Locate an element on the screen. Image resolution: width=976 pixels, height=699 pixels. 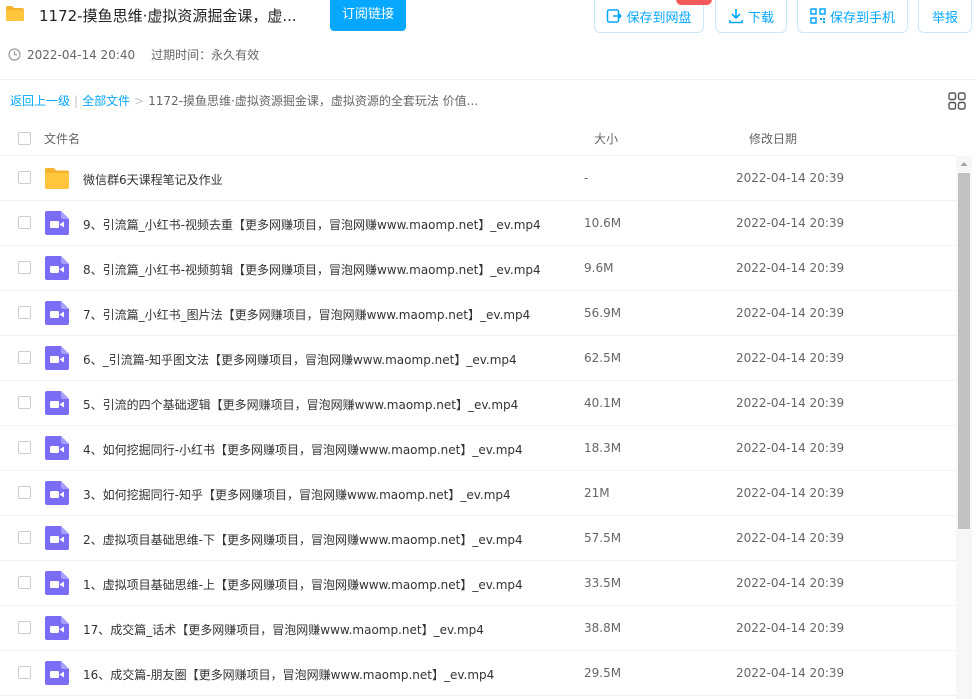
download-label: 下载 is located at coordinates (760, 18).